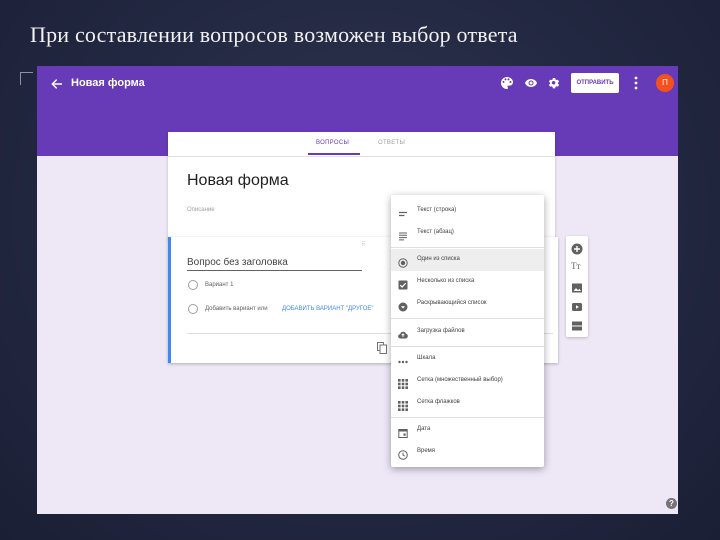  Describe the element at coordinates (595, 83) in the screenshot. I see `send-button: ОТПРАВИТЬ` at that location.